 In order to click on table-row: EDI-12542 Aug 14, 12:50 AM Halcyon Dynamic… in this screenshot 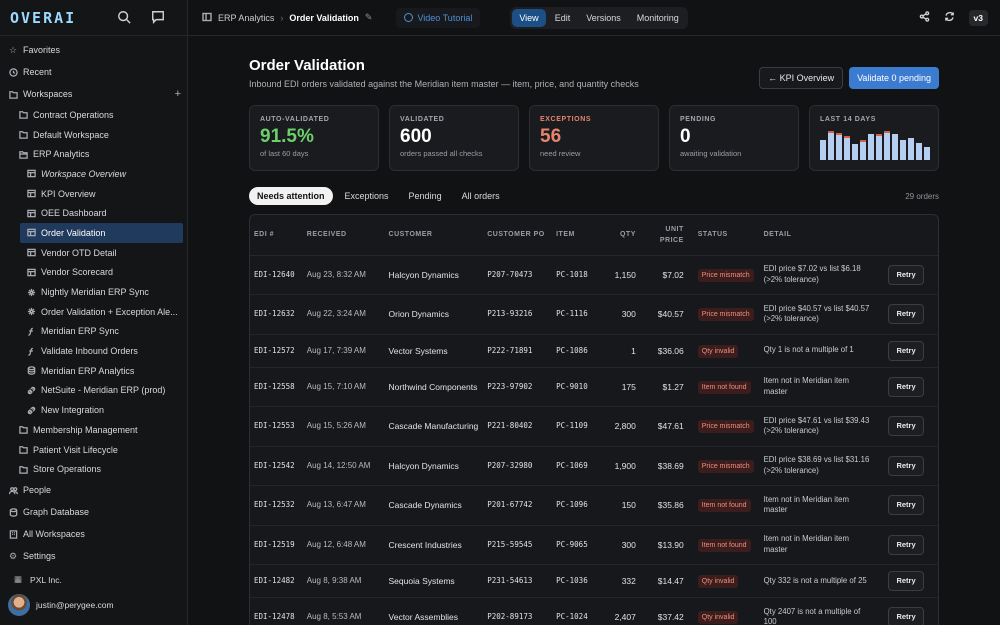, I will do `click(594, 466)`.